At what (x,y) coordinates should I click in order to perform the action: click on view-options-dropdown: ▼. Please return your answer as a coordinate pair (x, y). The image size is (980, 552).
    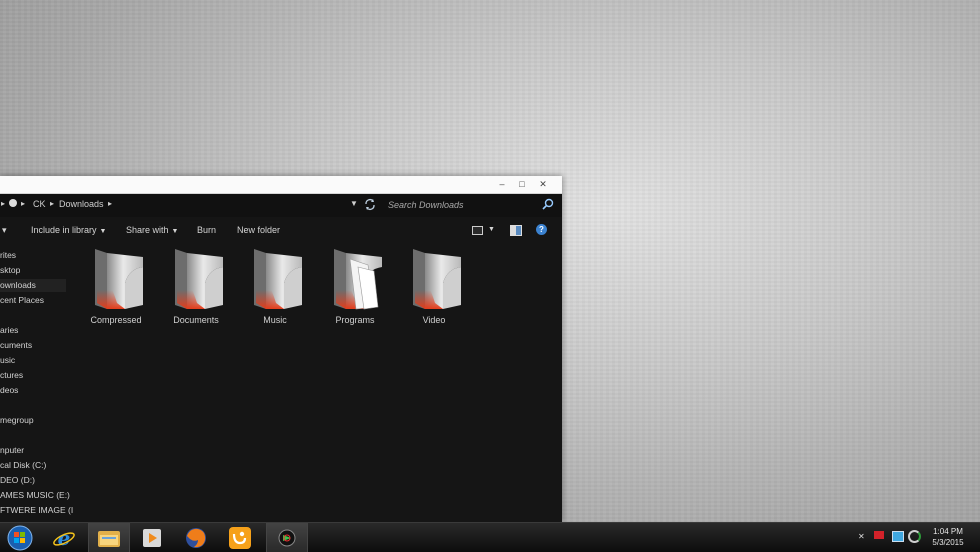
    Looking at the image, I should click on (491, 229).